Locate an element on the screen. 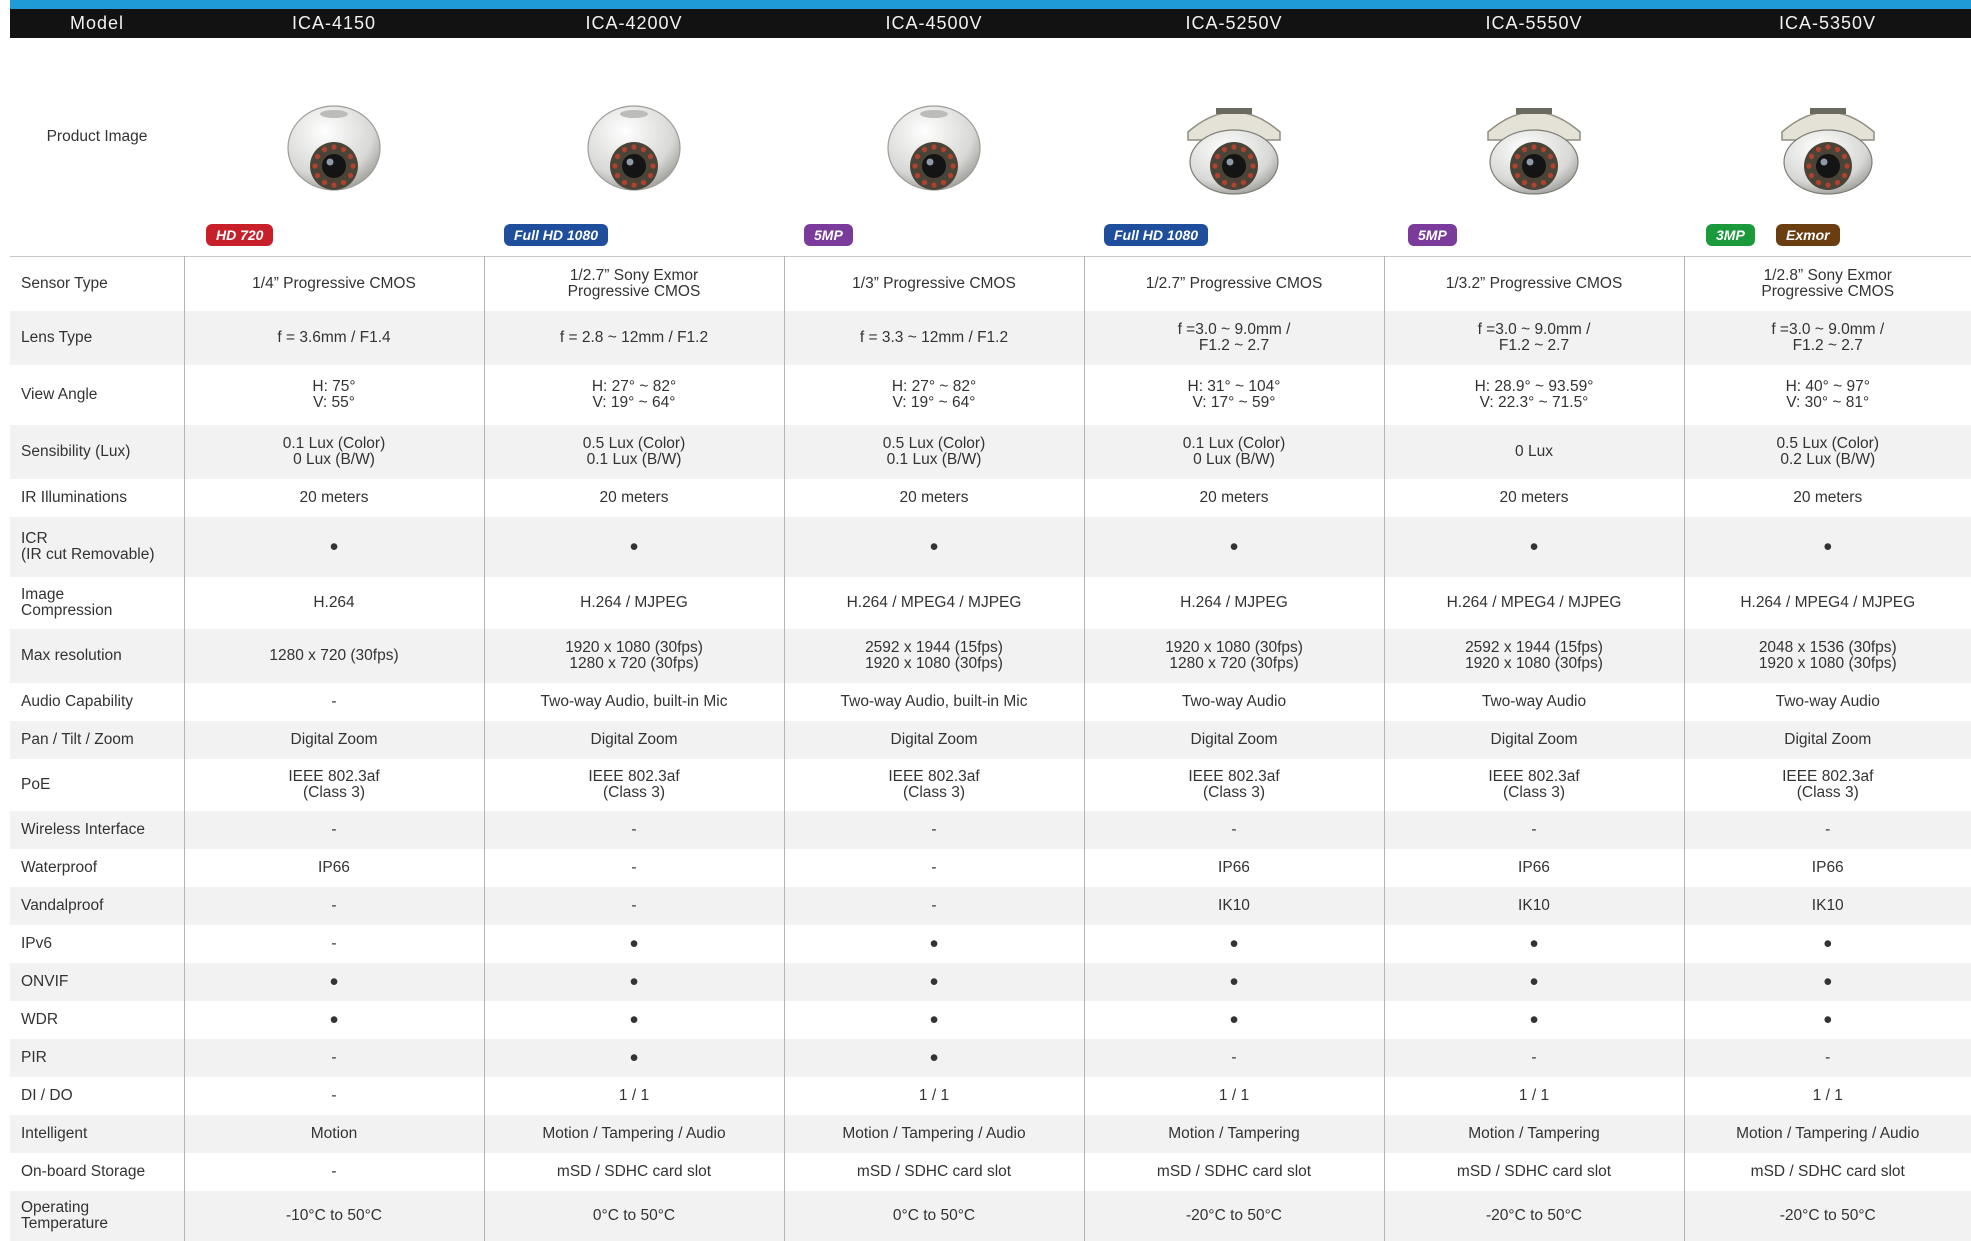  accent-bar is located at coordinates (990, 4).